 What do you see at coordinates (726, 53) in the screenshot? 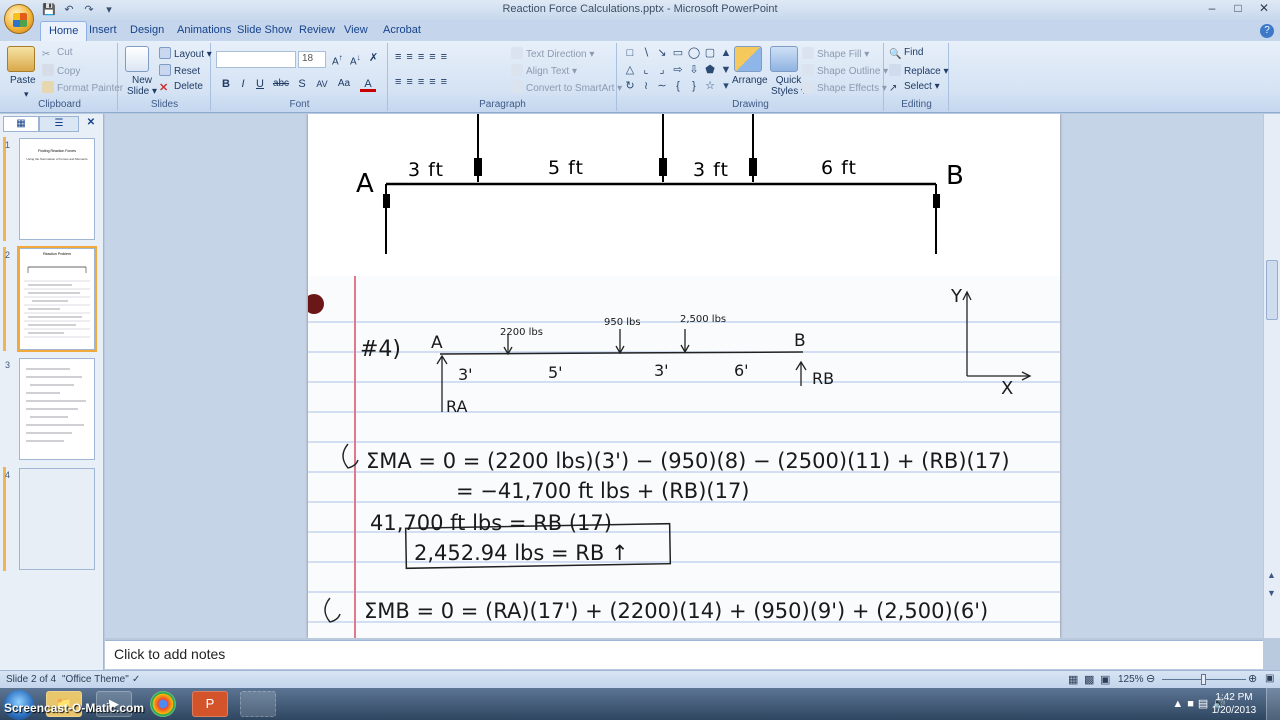
I see `shapes-more-icon: ▲` at bounding box center [726, 53].